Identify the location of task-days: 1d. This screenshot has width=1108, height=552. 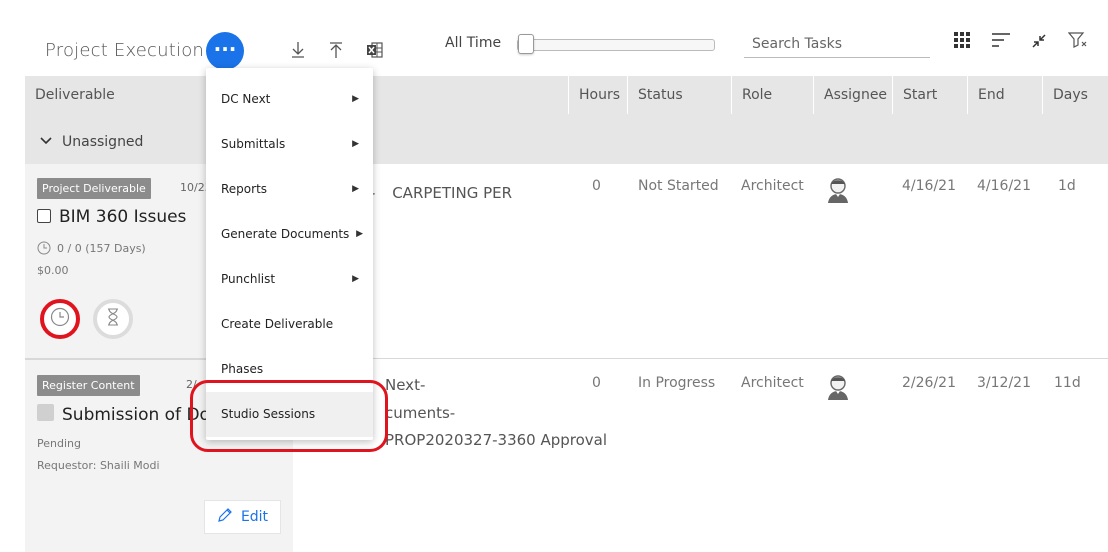
(1067, 186).